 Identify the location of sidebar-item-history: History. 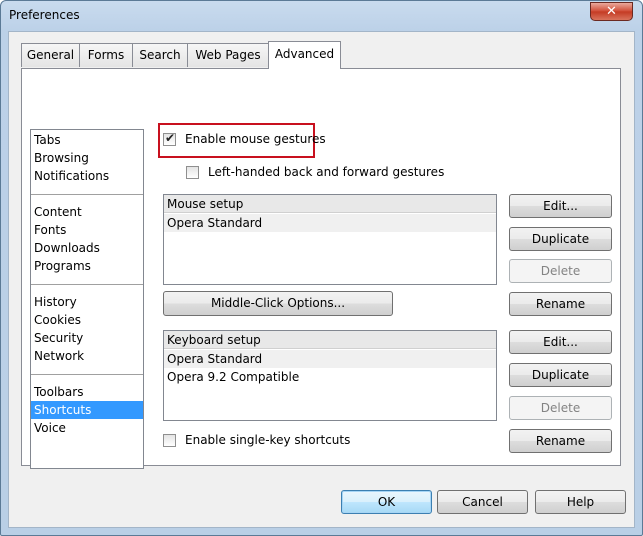
(87, 302).